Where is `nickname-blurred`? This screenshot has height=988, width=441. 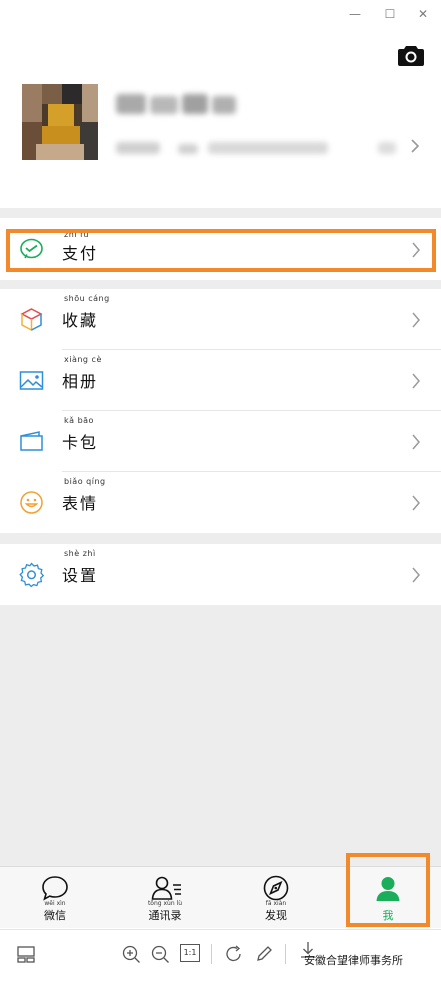 nickname-blurred is located at coordinates (177, 104).